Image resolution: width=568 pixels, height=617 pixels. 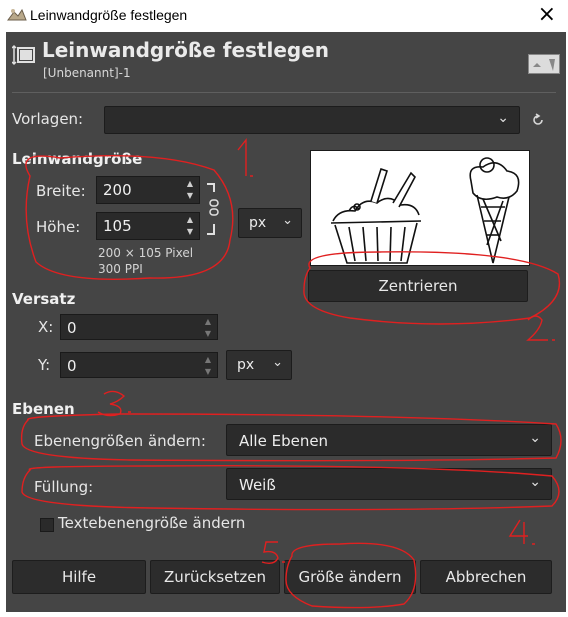 I want to click on height-value: 105, so click(x=117, y=226).